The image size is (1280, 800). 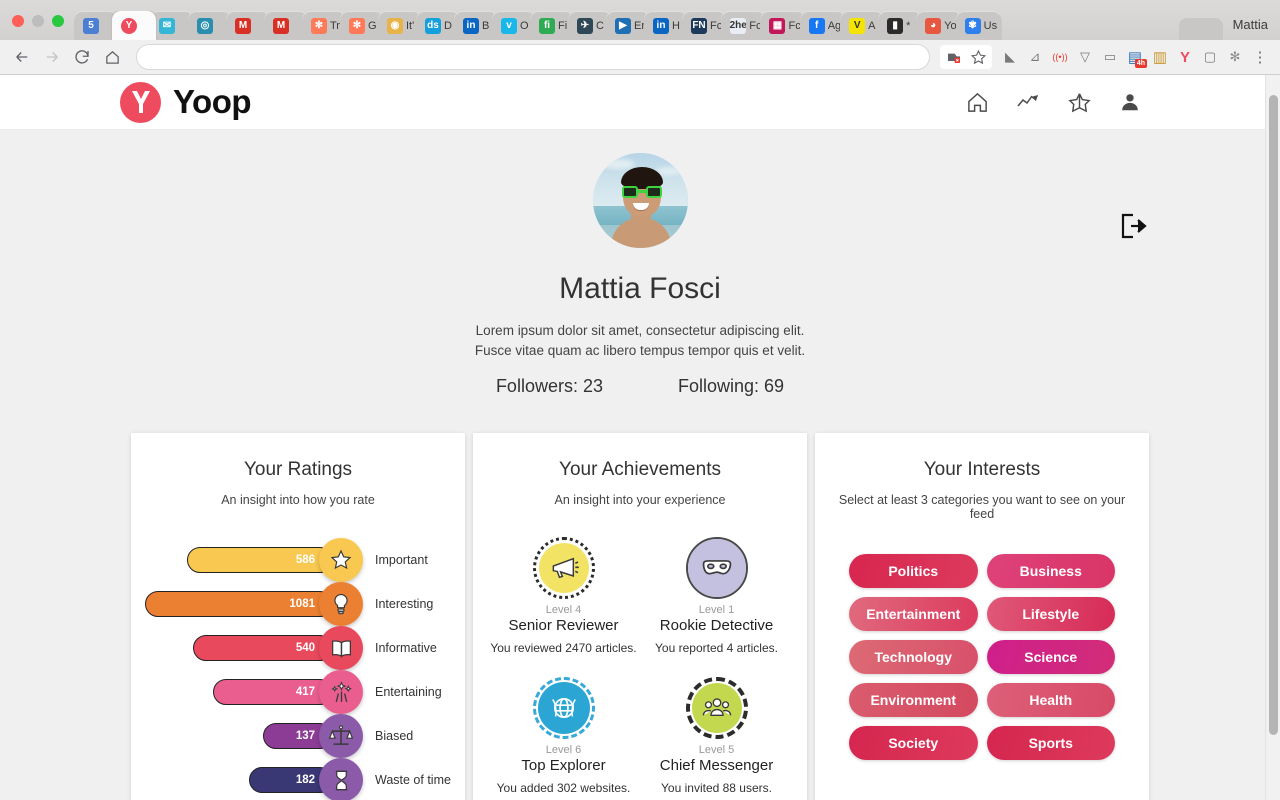 What do you see at coordinates (1134, 226) in the screenshot?
I see `logout-icon` at bounding box center [1134, 226].